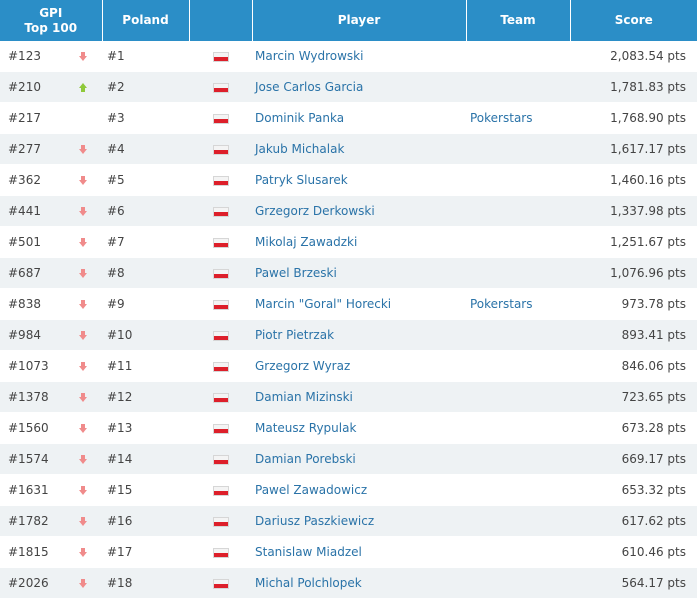  I want to click on player-link: Marcin "Goral" Horecki, so click(323, 304).